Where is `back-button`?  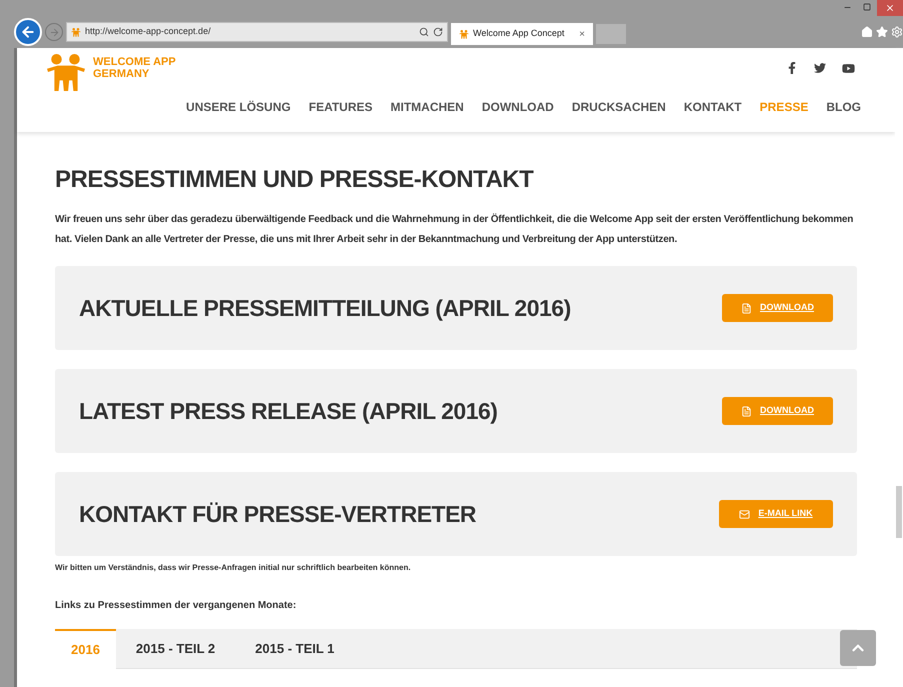
back-button is located at coordinates (28, 32).